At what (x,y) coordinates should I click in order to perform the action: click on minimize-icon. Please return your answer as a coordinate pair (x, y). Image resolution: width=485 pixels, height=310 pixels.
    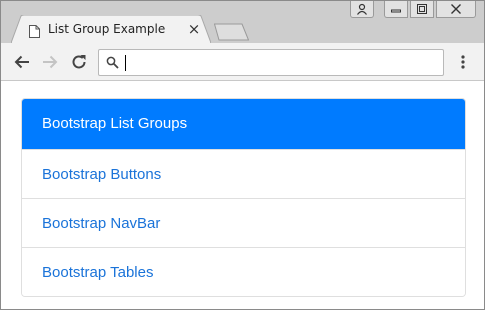
    Looking at the image, I should click on (396, 11).